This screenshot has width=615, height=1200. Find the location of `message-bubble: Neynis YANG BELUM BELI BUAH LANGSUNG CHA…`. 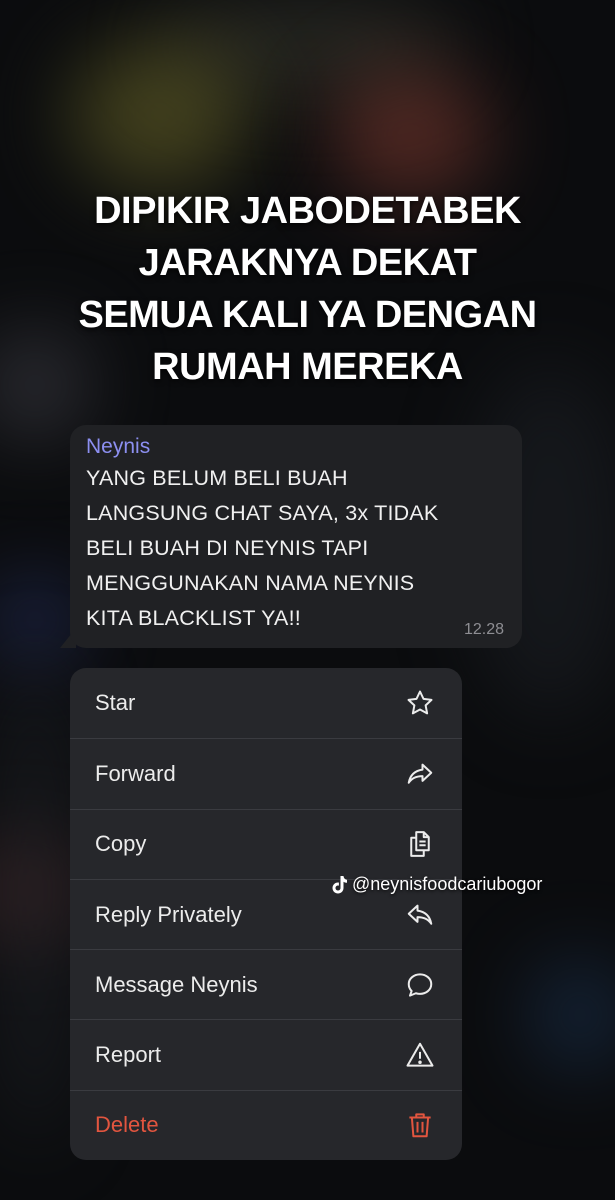

message-bubble: Neynis YANG BELUM BELI BUAH LANGSUNG CHA… is located at coordinates (296, 536).